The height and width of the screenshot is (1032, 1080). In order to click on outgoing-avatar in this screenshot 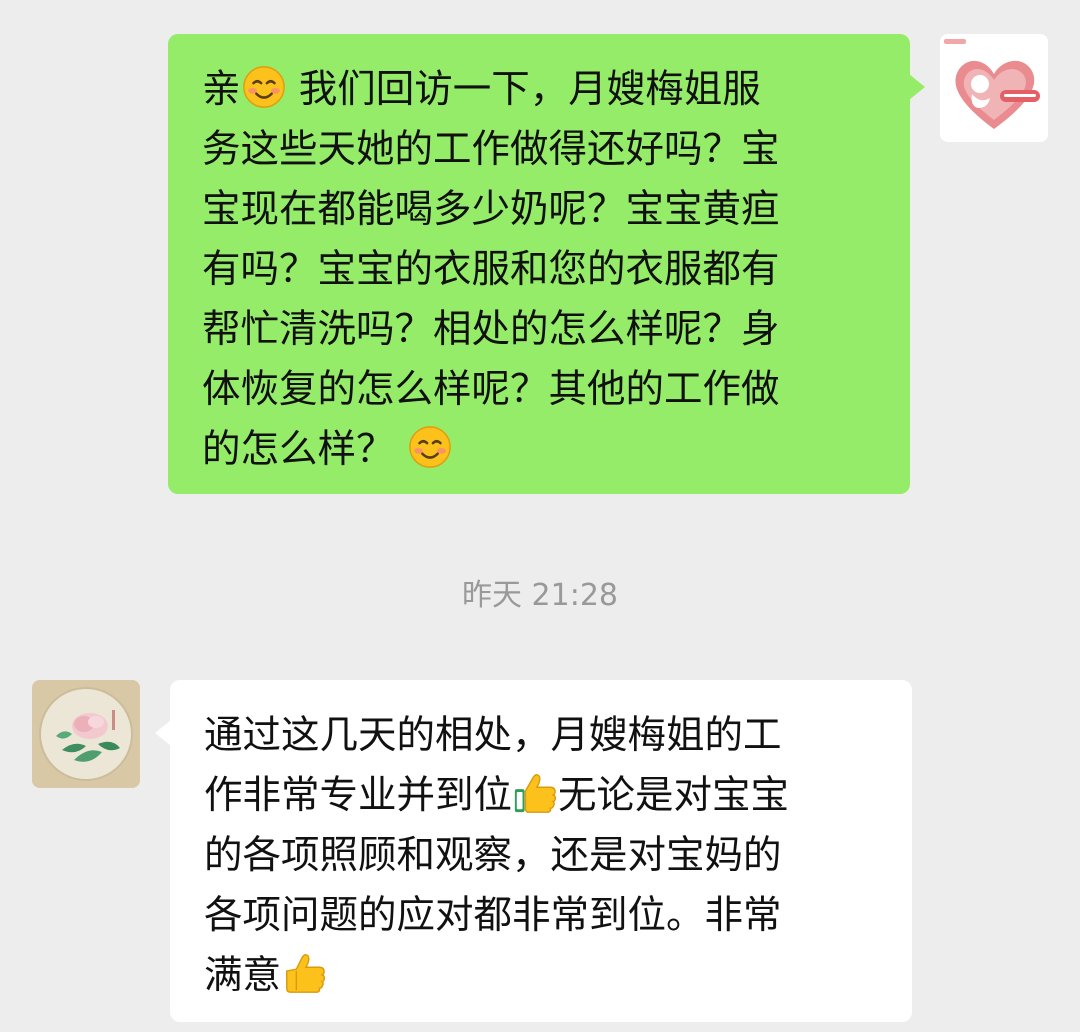, I will do `click(994, 88)`.